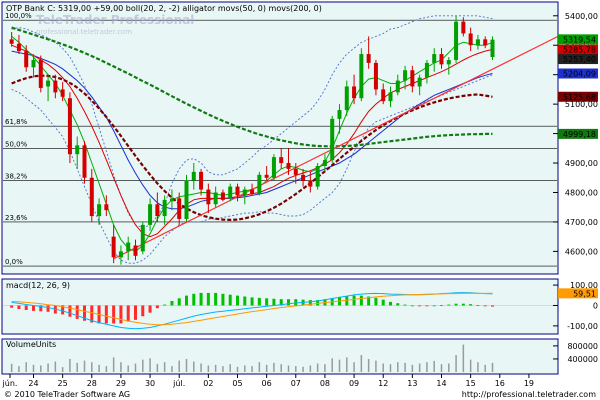  What do you see at coordinates (581, 251) in the screenshot?
I see `price-axis-label: 4600,00` at bounding box center [581, 251].